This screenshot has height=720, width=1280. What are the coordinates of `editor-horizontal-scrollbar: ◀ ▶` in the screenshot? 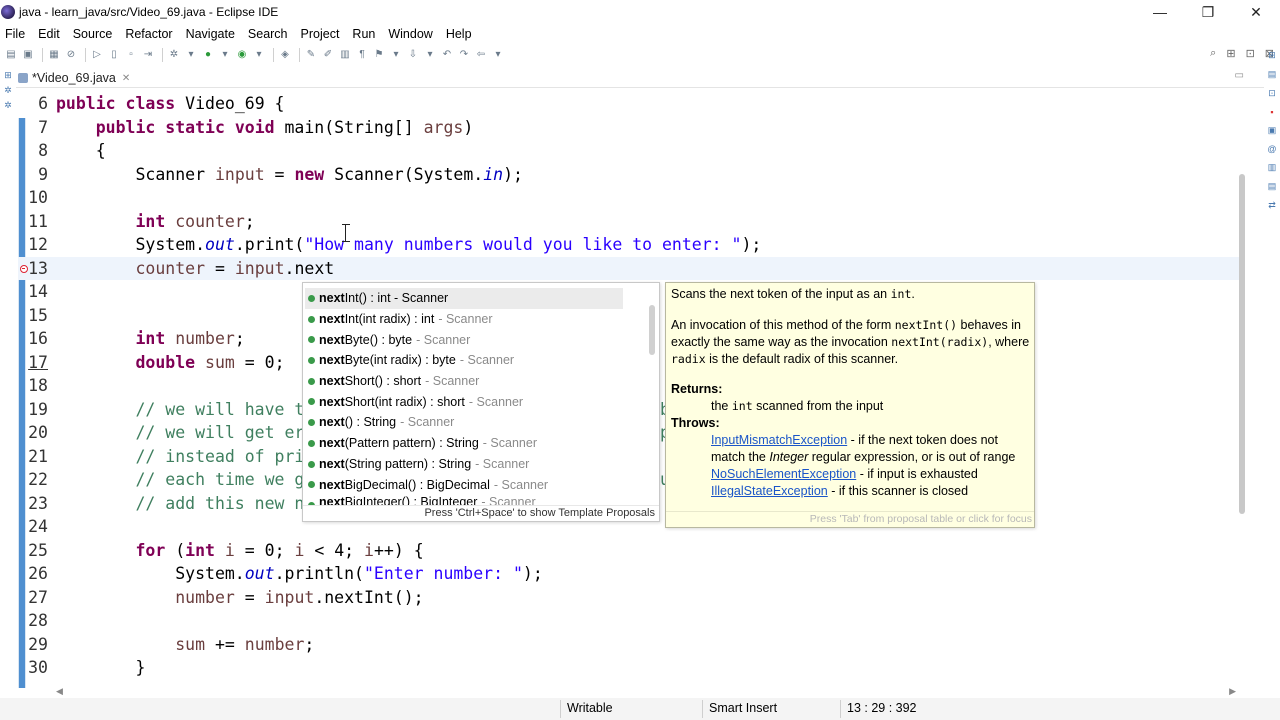 It's located at (646, 691).